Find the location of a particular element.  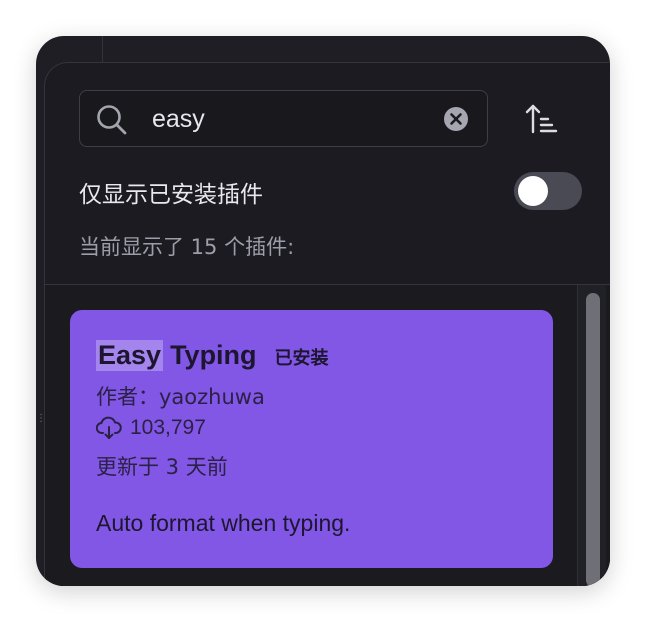

plugin-title-match: Easy is located at coordinates (130, 355).